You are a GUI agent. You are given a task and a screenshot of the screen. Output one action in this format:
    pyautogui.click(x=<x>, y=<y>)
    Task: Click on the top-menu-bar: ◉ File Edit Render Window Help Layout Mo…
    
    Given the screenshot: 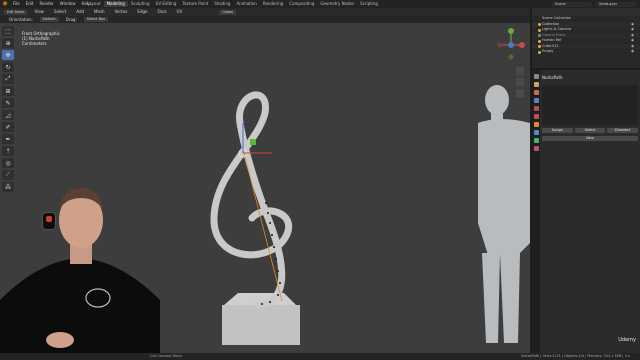 What is the action you would take?
    pyautogui.click(x=320, y=4)
    